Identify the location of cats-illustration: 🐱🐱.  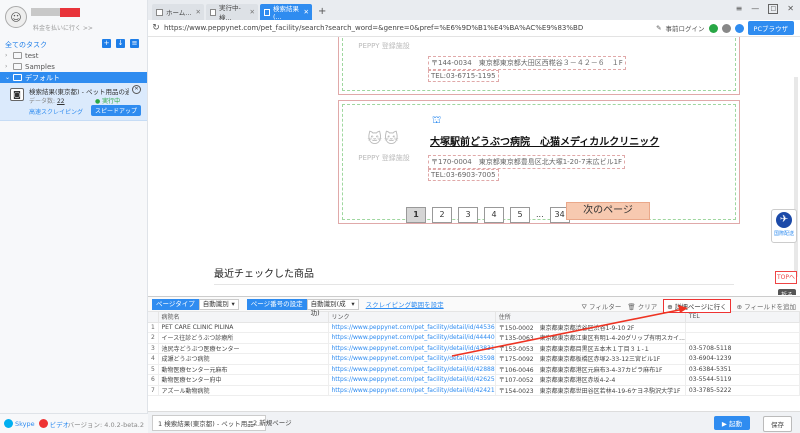
(384, 139).